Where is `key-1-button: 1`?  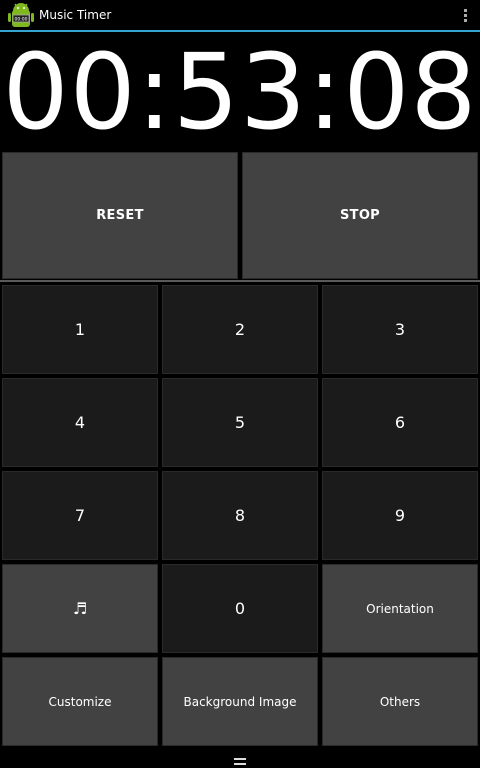
key-1-button: 1 is located at coordinates (80, 329).